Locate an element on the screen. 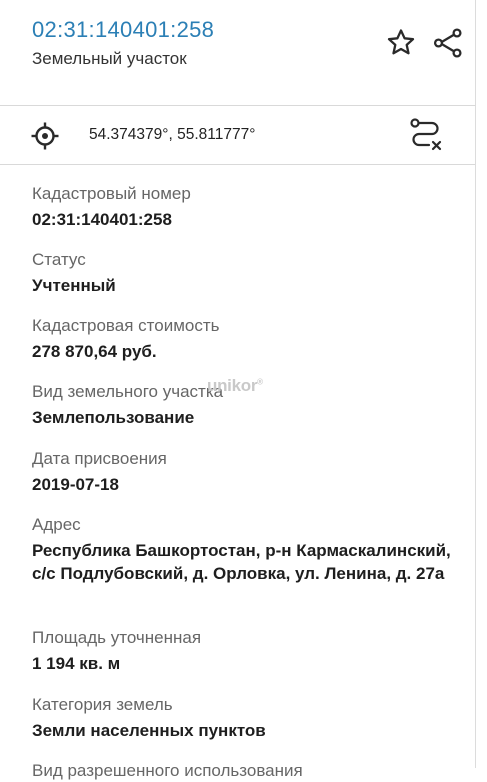 The width and height of the screenshot is (487, 782). field-value: 02:31:140401:258 is located at coordinates (102, 219).